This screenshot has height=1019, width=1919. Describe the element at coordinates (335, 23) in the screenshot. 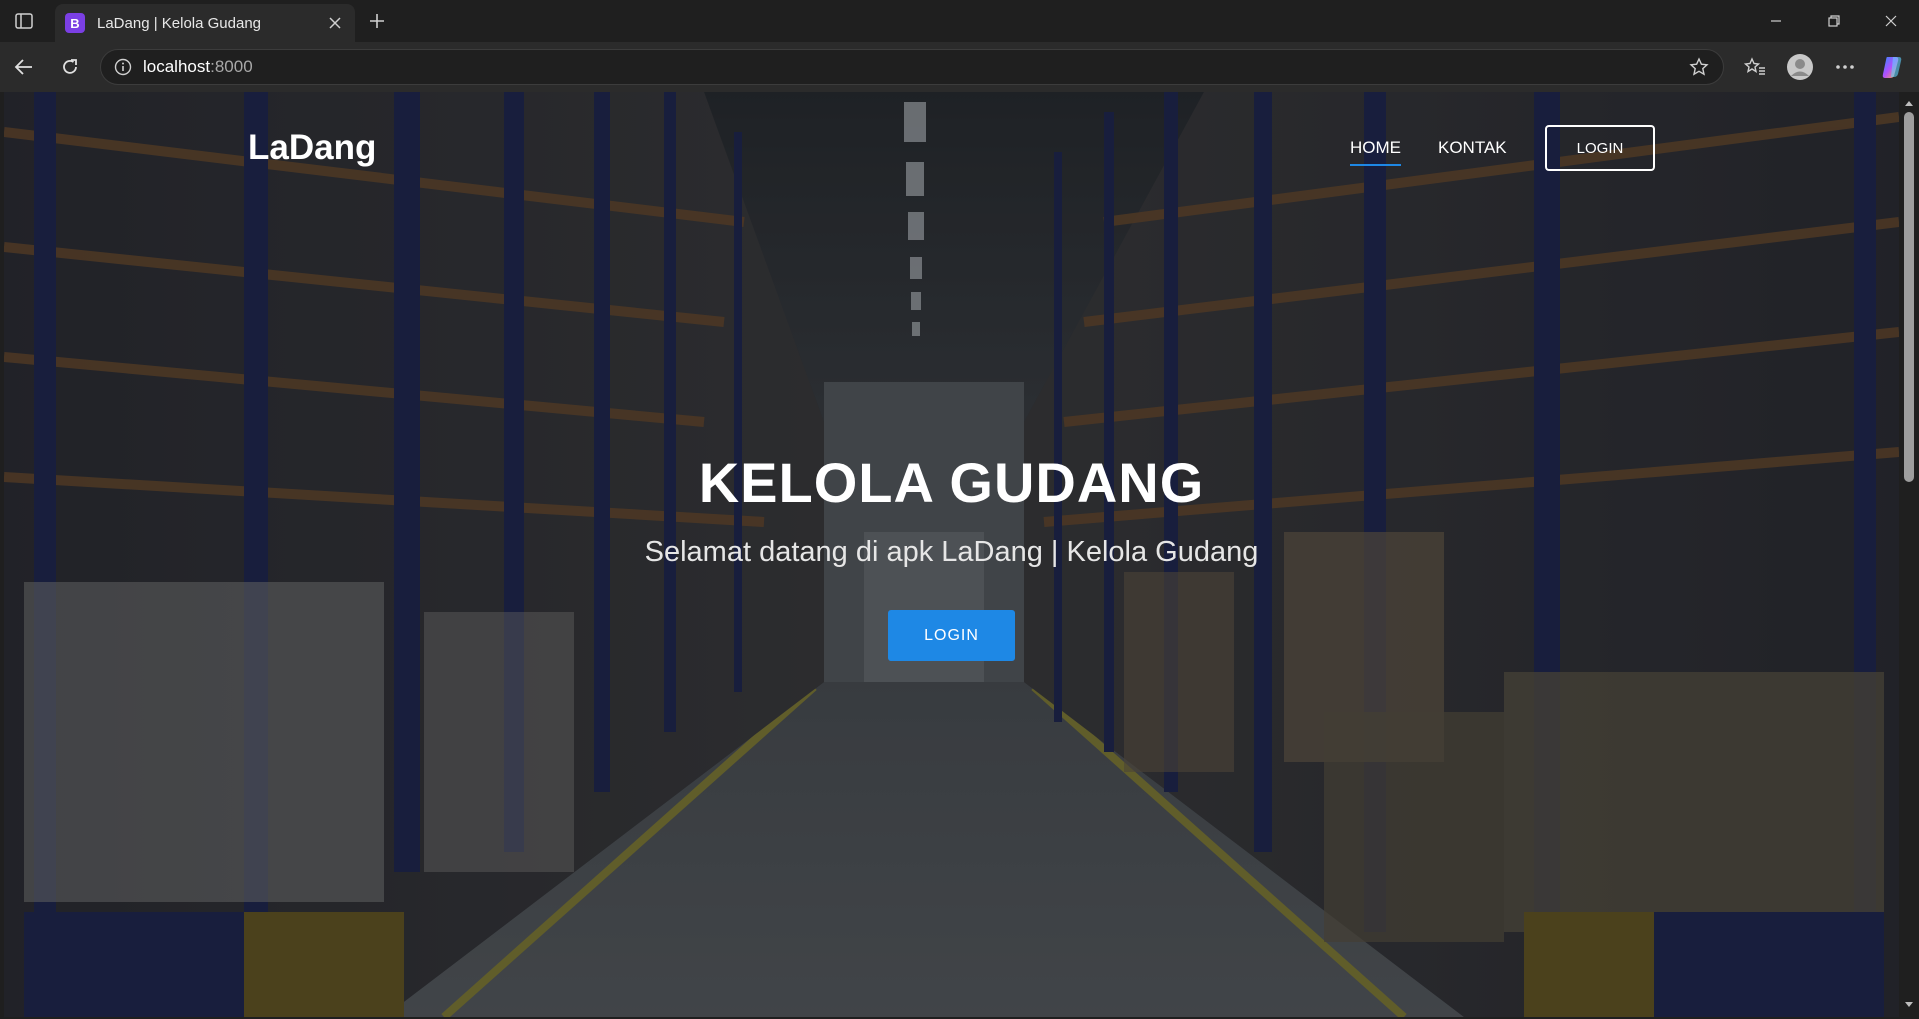

I see `close-icon` at that location.